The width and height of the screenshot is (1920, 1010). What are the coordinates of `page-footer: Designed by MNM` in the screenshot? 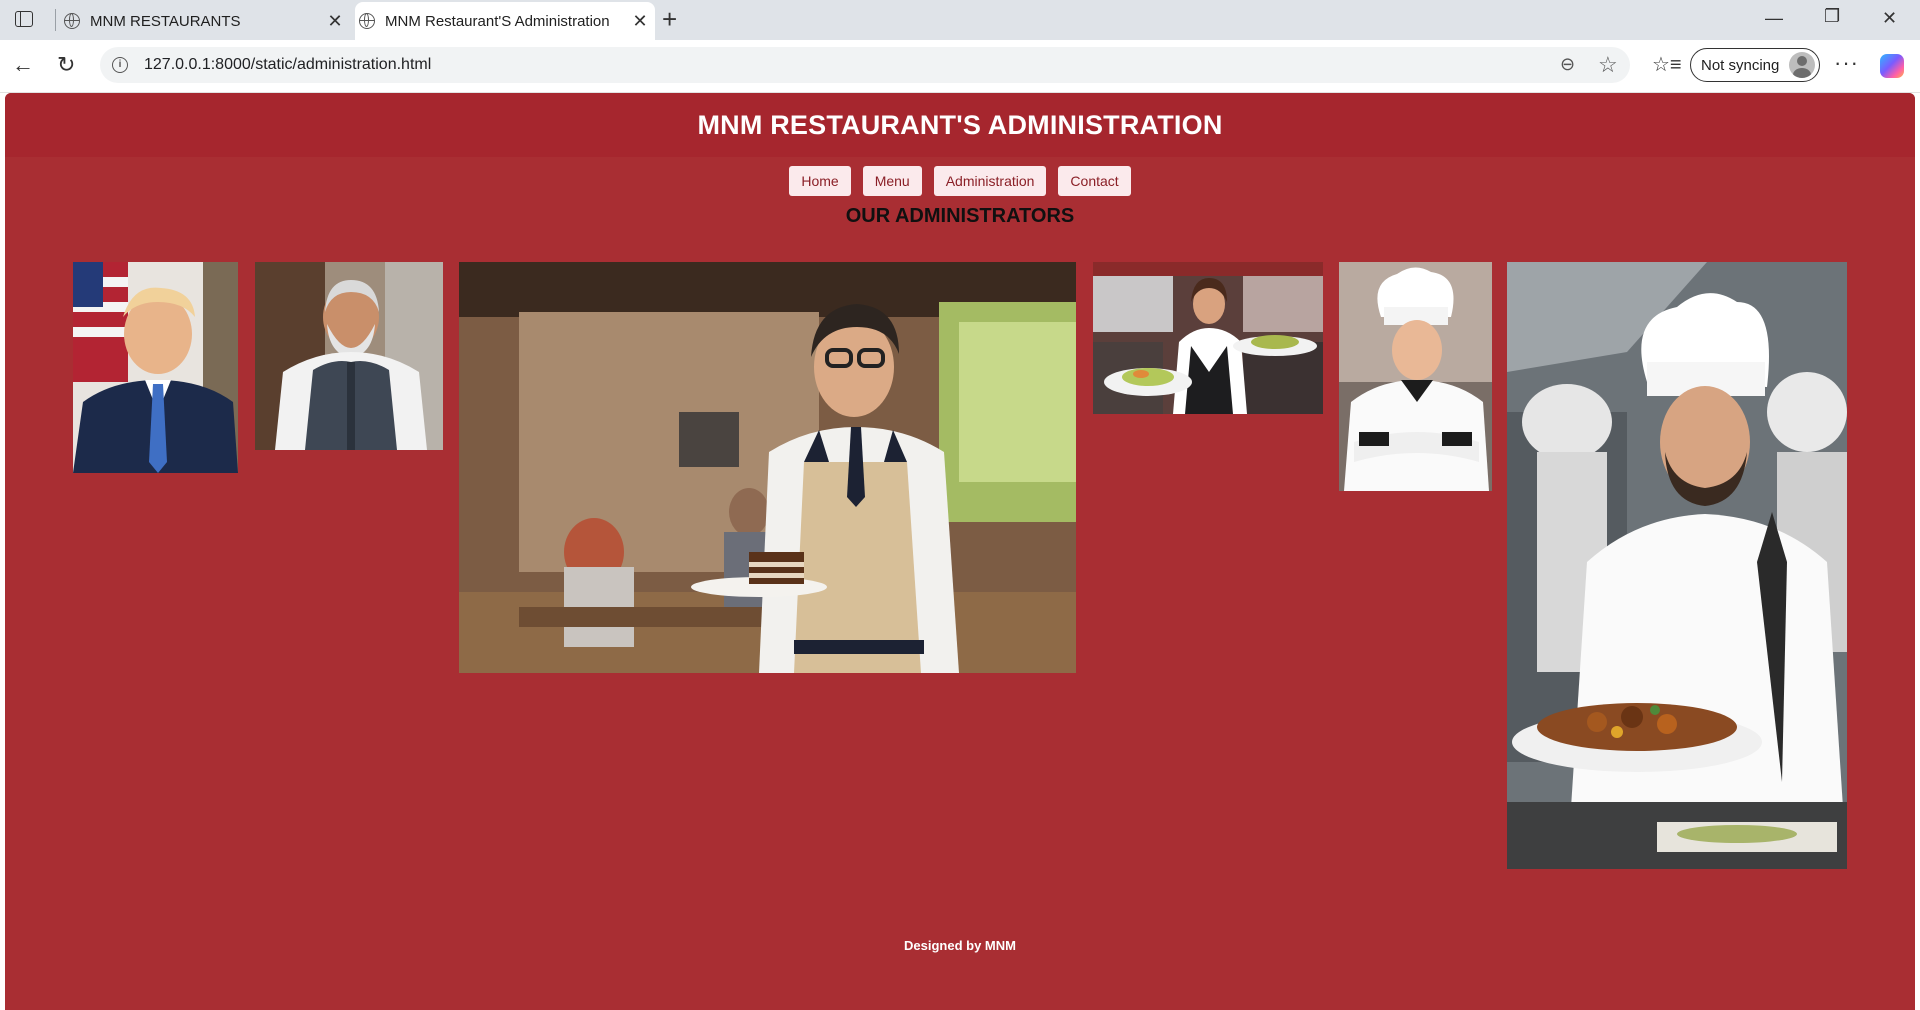 It's located at (960, 945).